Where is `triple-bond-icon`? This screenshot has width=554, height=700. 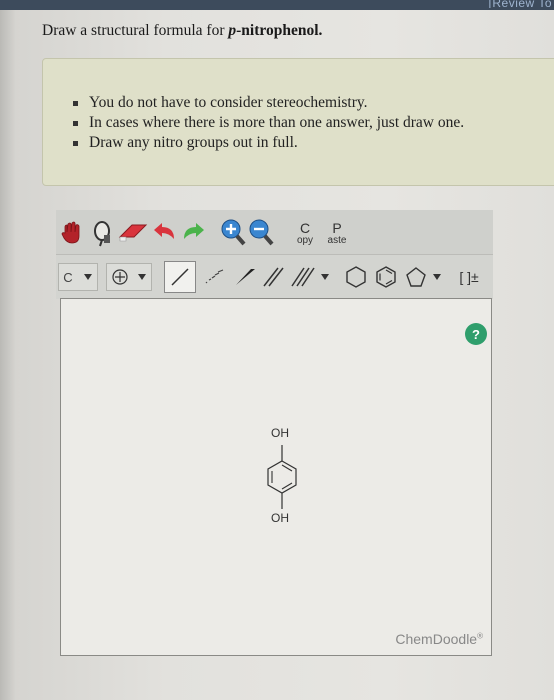
triple-bond-icon is located at coordinates (303, 277).